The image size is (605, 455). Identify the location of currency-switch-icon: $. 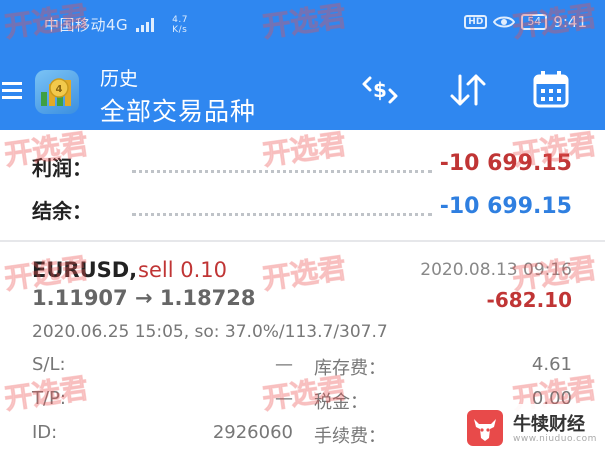
(380, 90).